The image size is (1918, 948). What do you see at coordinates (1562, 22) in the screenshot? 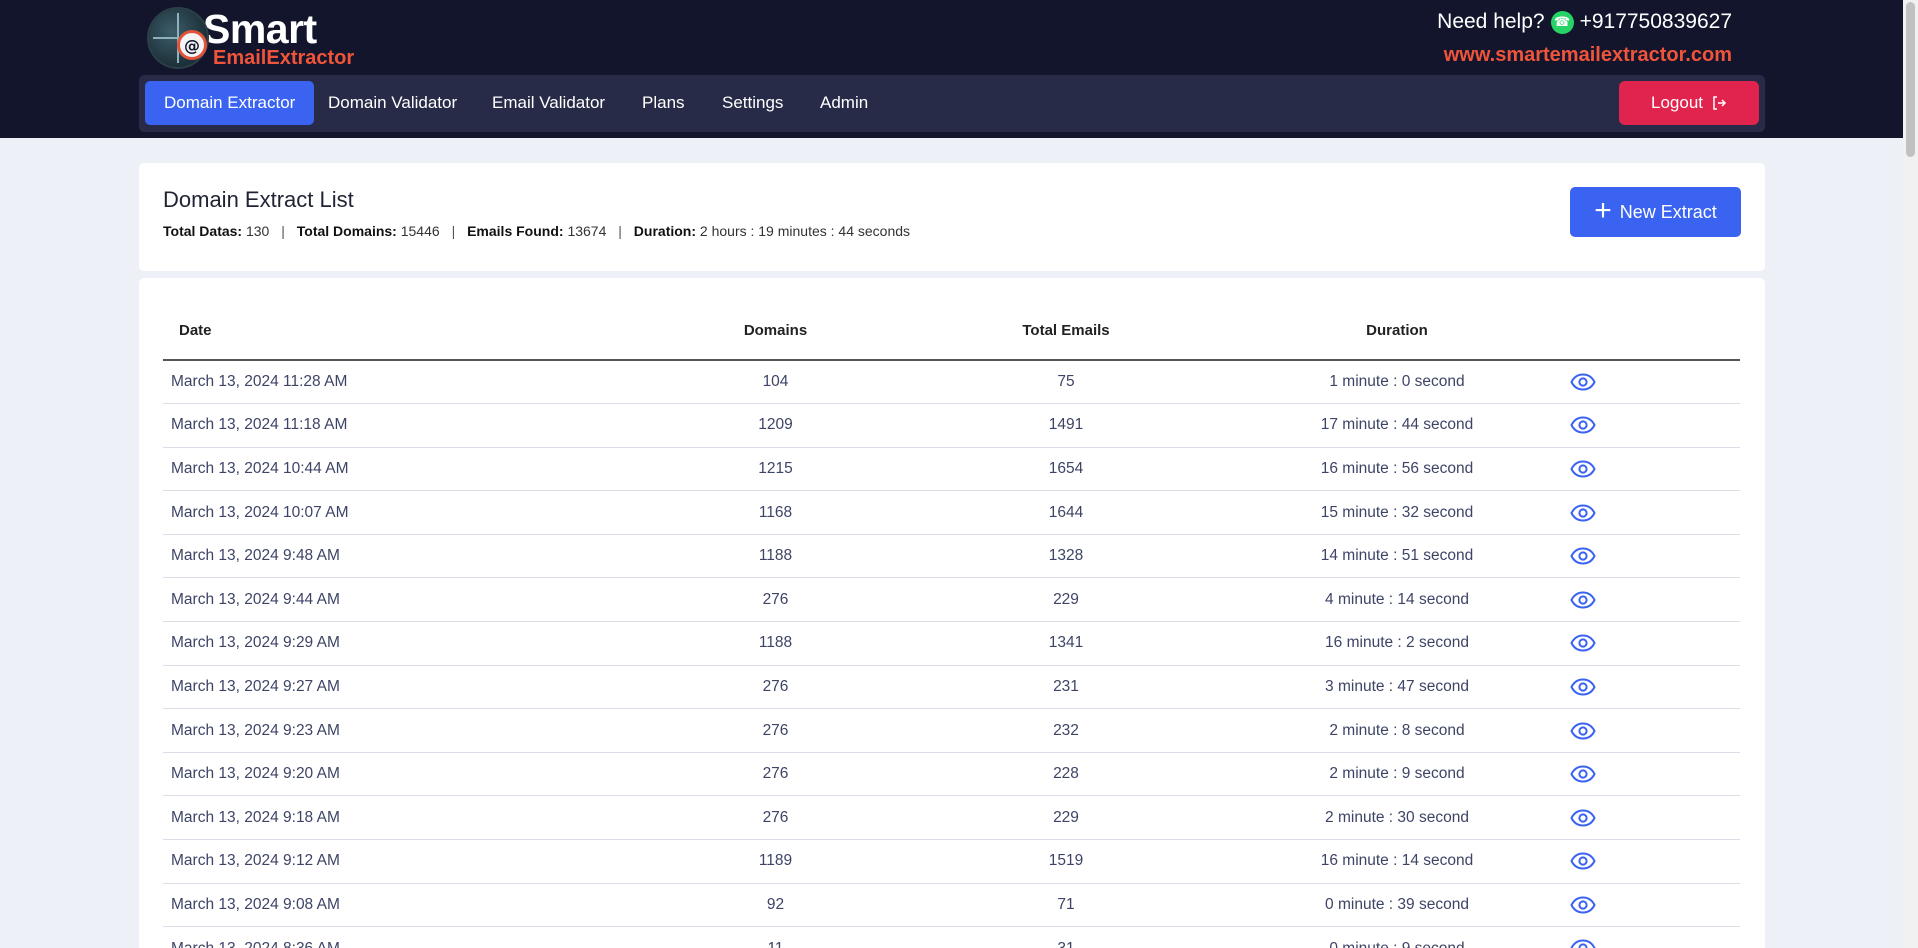
I see `whatsapp-icon: ☎` at bounding box center [1562, 22].